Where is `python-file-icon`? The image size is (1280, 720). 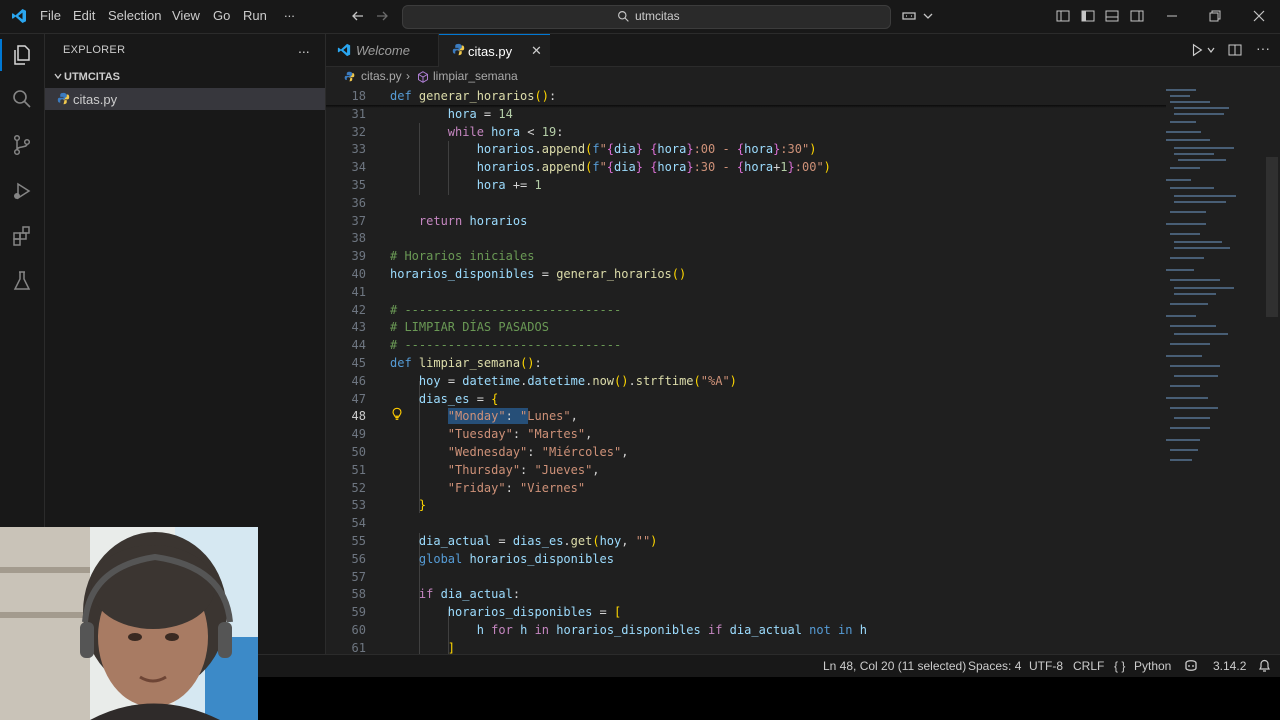
python-file-icon is located at coordinates (349, 76).